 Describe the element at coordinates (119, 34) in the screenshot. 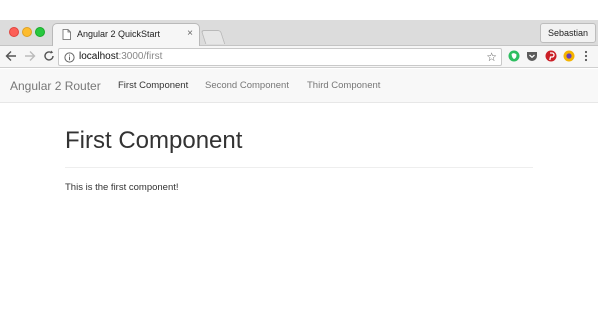

I see `tab-title: Angular 2 QuickStart` at that location.